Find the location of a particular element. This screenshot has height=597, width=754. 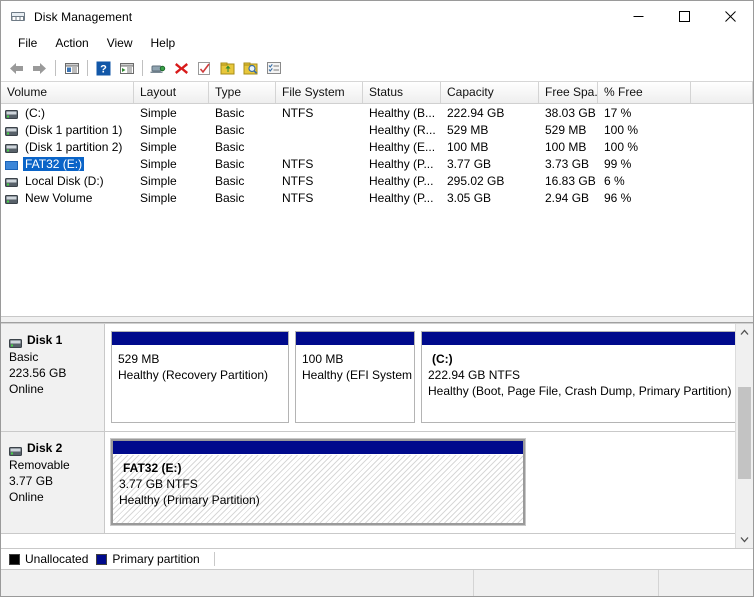

column-header-type: Type is located at coordinates (242, 92).